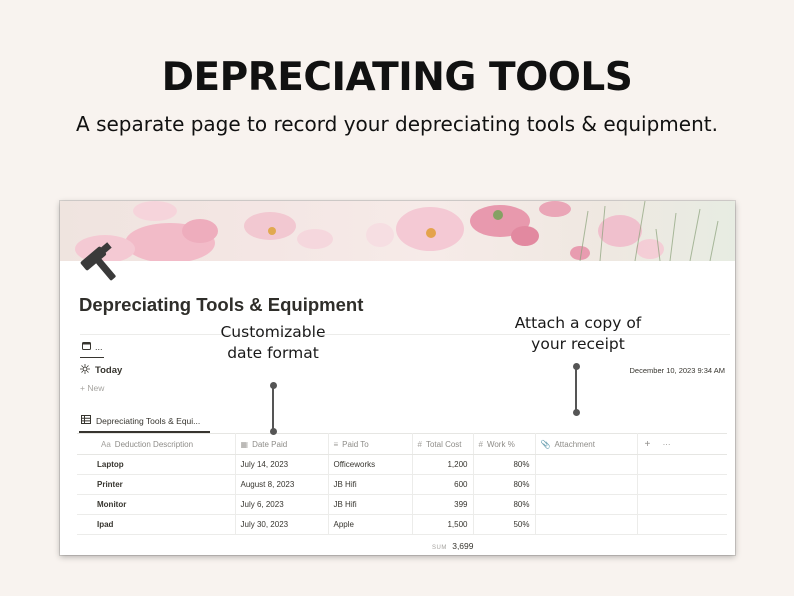 The image size is (794, 596). Describe the element at coordinates (86, 420) in the screenshot. I see `table-icon` at that location.